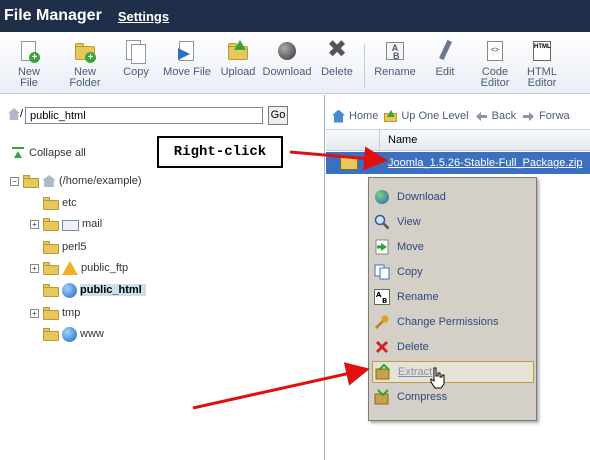 Image resolution: width=590 pixels, height=460 pixels. Describe the element at coordinates (74, 247) in the screenshot. I see `tree-item-label: perl5` at that location.